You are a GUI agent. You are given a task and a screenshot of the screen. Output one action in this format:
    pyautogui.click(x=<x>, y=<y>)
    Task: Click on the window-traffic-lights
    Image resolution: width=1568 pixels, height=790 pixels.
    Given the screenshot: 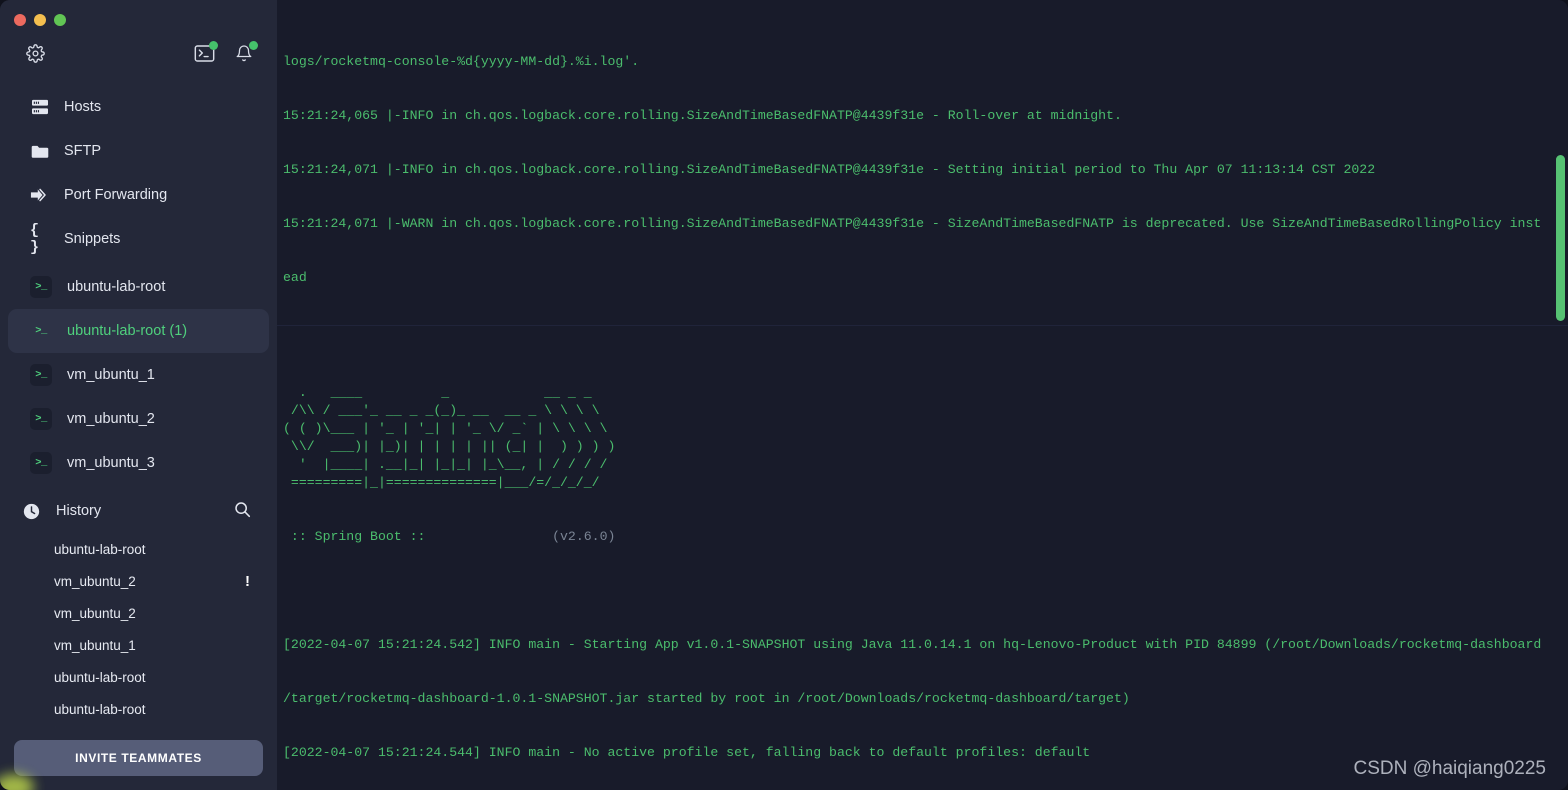 What is the action you would take?
    pyautogui.click(x=138, y=15)
    